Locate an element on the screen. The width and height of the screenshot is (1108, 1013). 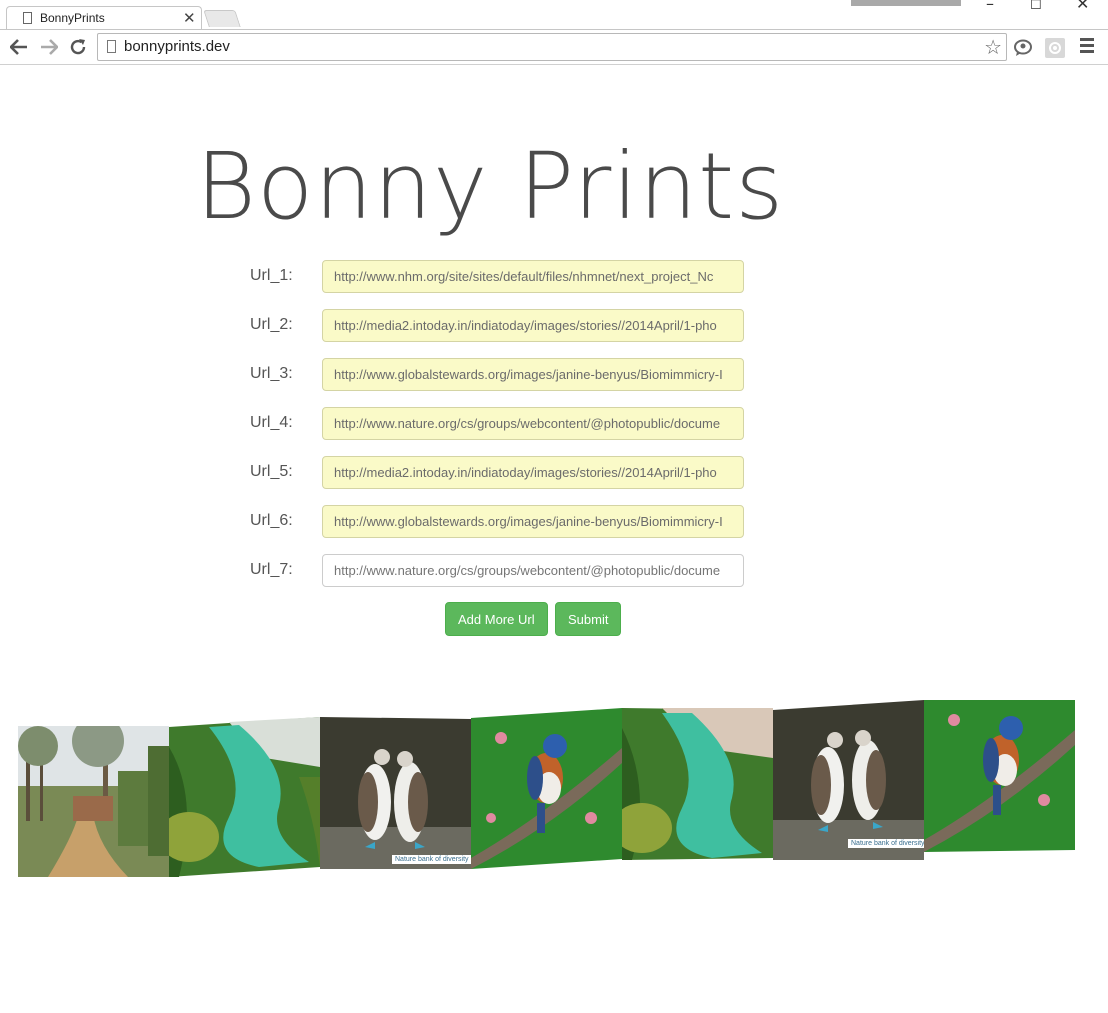
tab-title: BonnyPrints is located at coordinates (72, 18).